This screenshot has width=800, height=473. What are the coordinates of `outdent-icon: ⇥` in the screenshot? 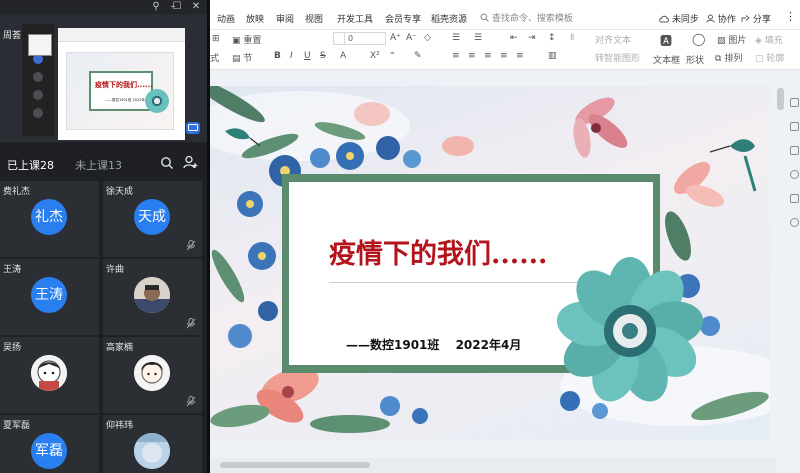 It's located at (532, 38).